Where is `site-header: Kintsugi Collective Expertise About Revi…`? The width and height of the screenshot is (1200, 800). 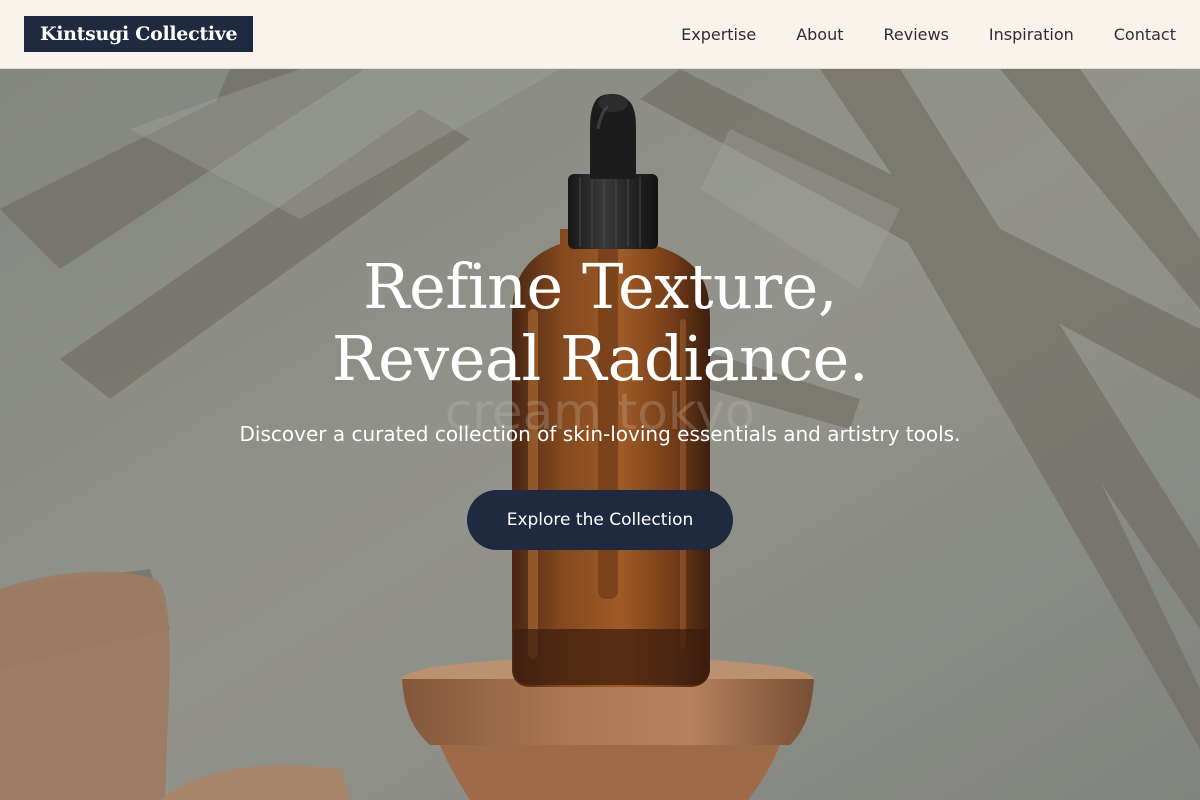
site-header: Kintsugi Collective Expertise About Revi… is located at coordinates (600, 34).